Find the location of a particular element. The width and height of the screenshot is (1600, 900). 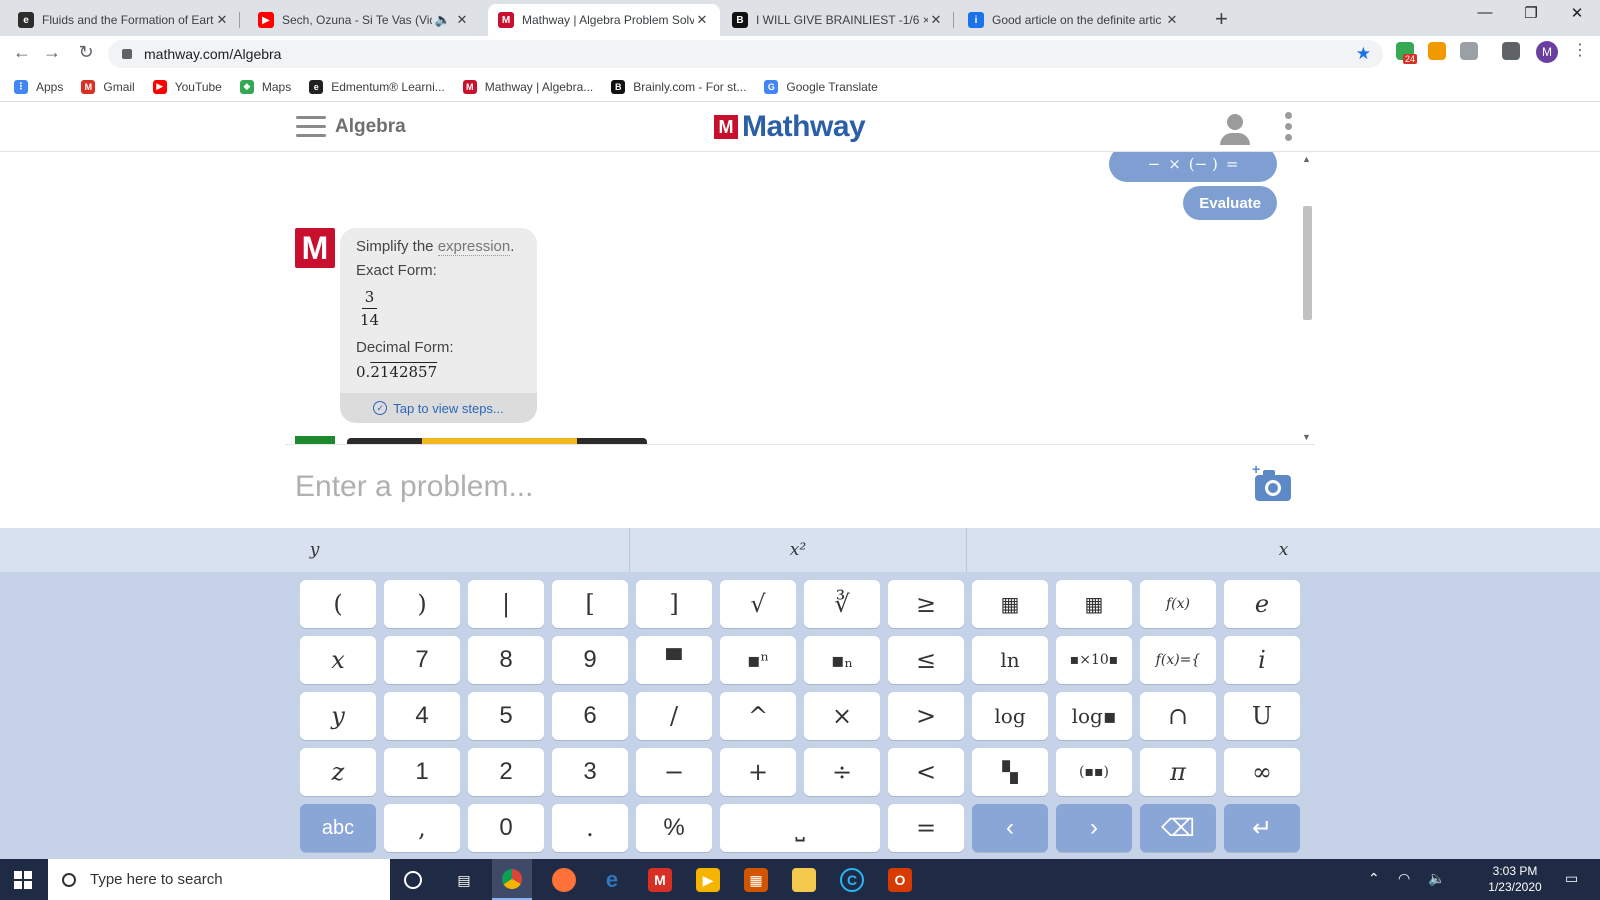

network-icon: ◠ is located at coordinates (1404, 878).